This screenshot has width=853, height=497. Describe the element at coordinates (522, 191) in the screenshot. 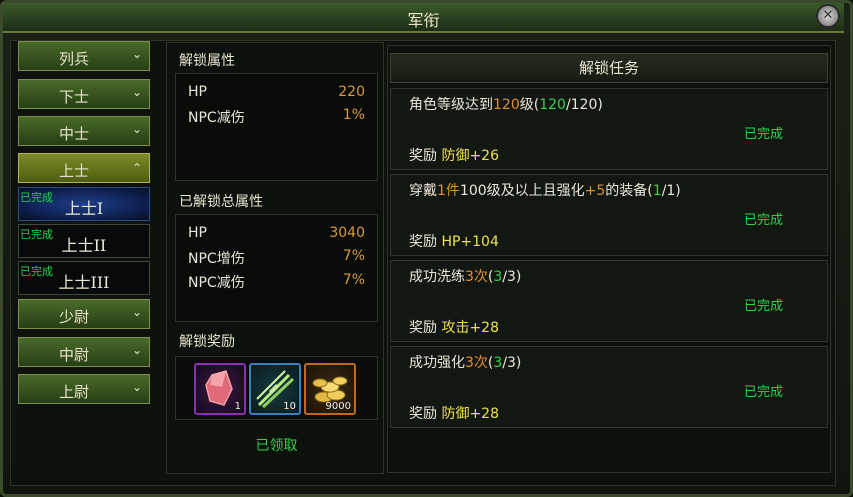

I see `task-desc-segment: 100级及以上且强化` at that location.